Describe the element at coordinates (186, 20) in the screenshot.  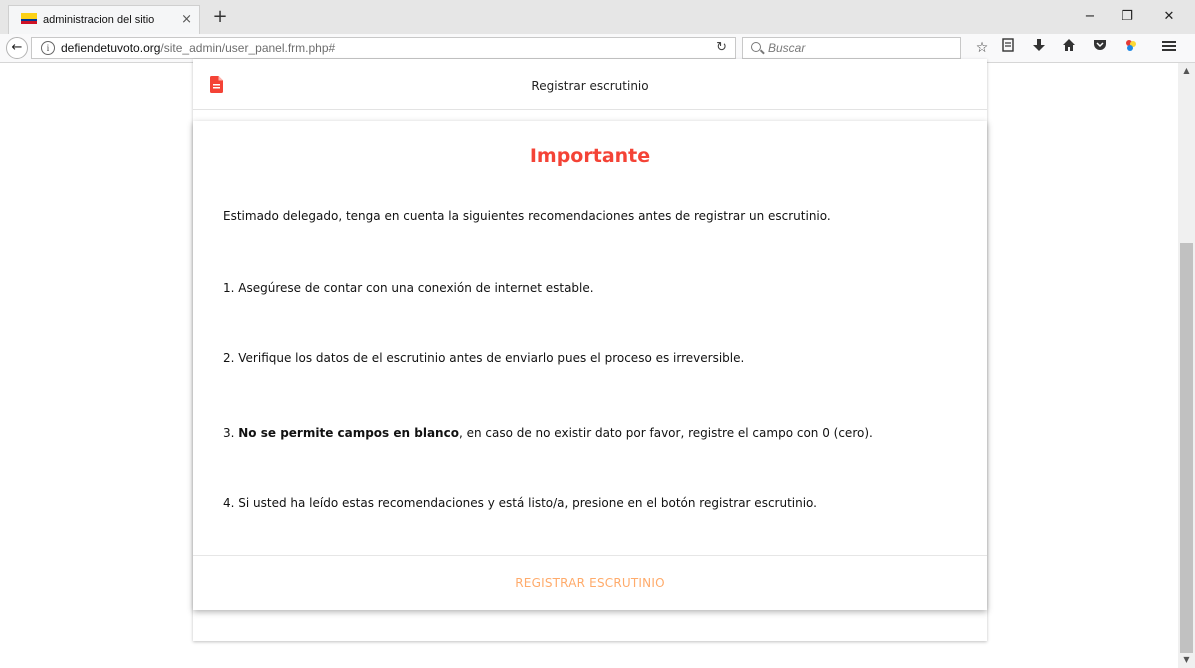
I see `tab-close-icon: ×` at that location.